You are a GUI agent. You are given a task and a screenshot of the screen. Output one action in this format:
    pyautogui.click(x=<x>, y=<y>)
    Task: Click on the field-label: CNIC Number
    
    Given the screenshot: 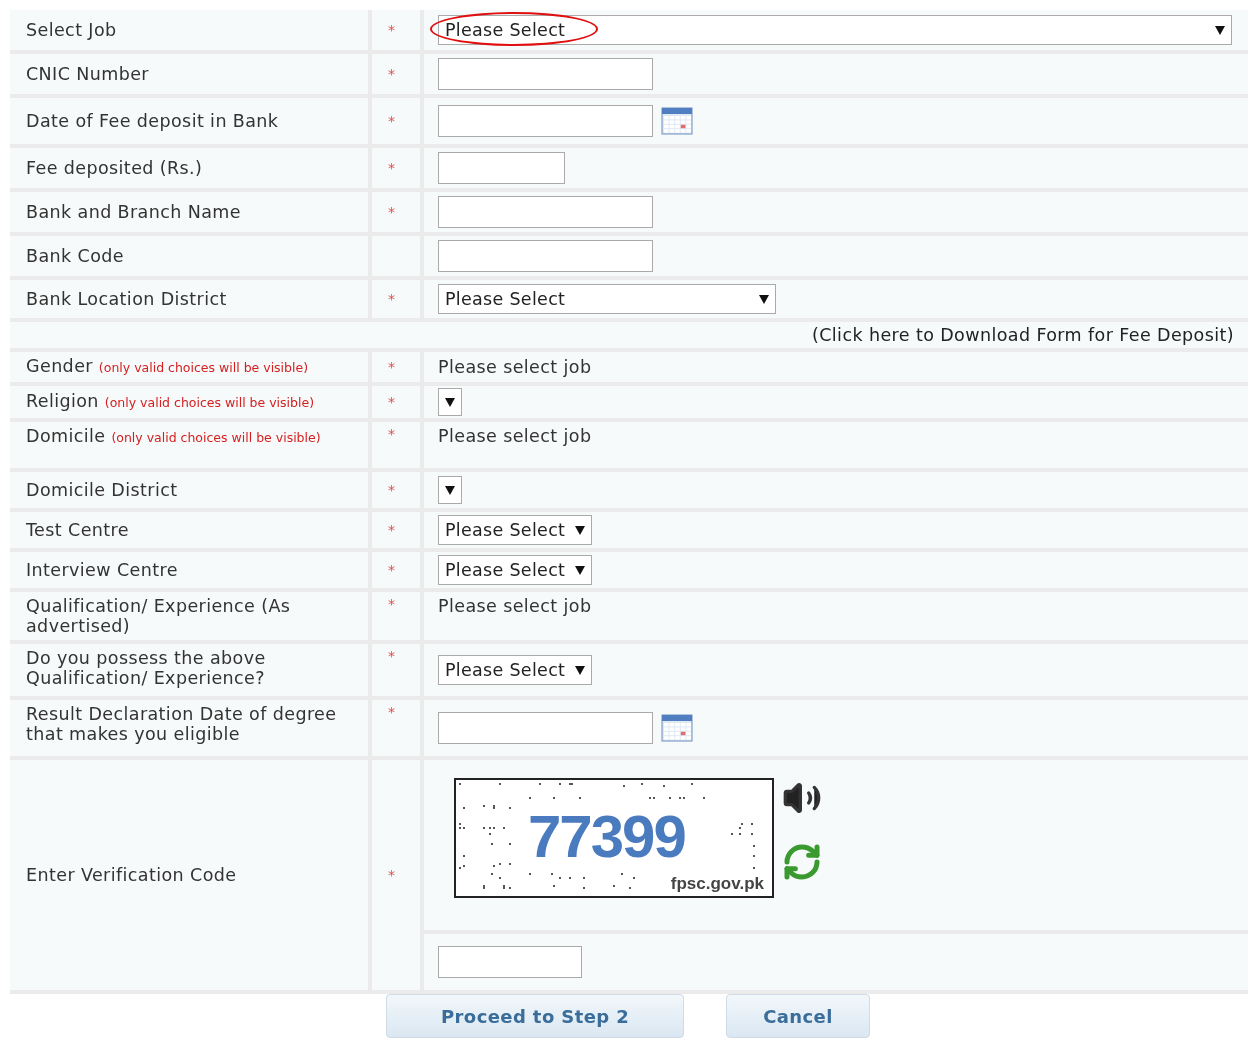 What is the action you would take?
    pyautogui.click(x=87, y=74)
    